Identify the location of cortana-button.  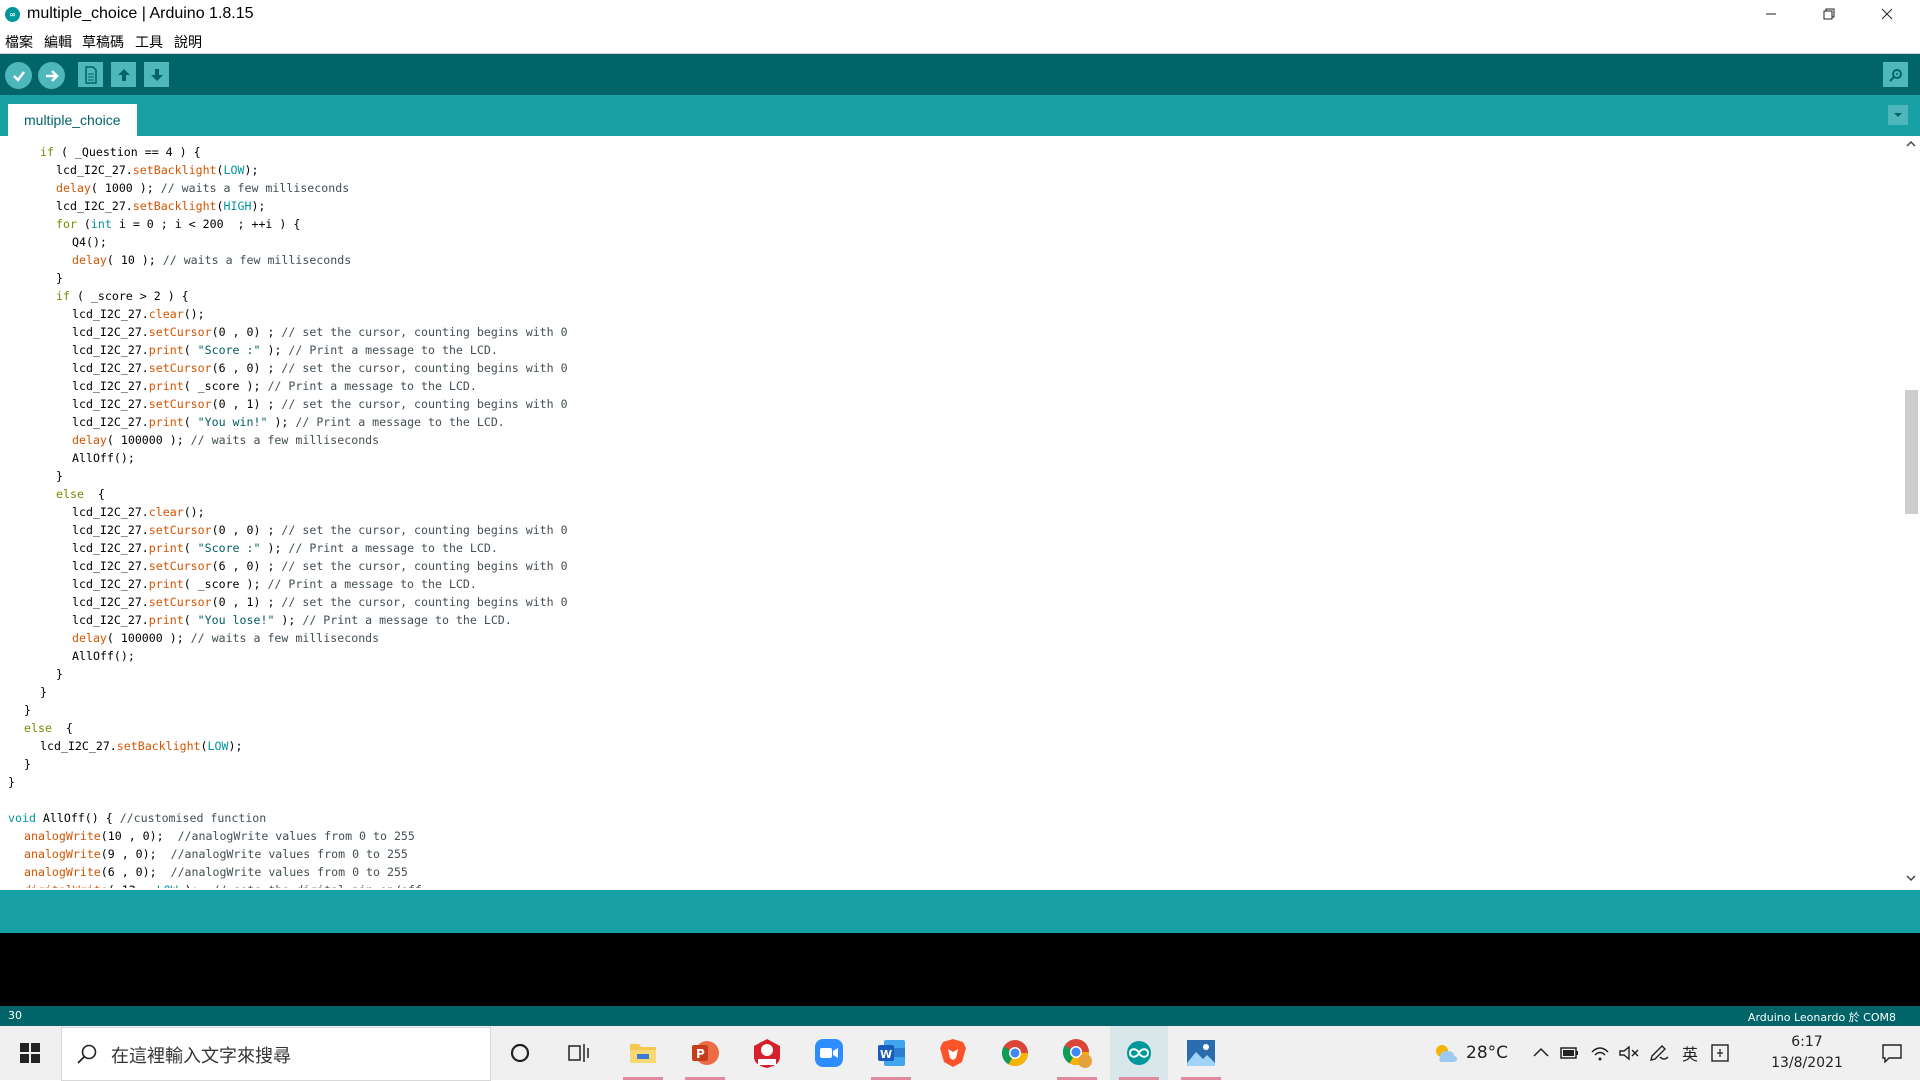
(520, 1053).